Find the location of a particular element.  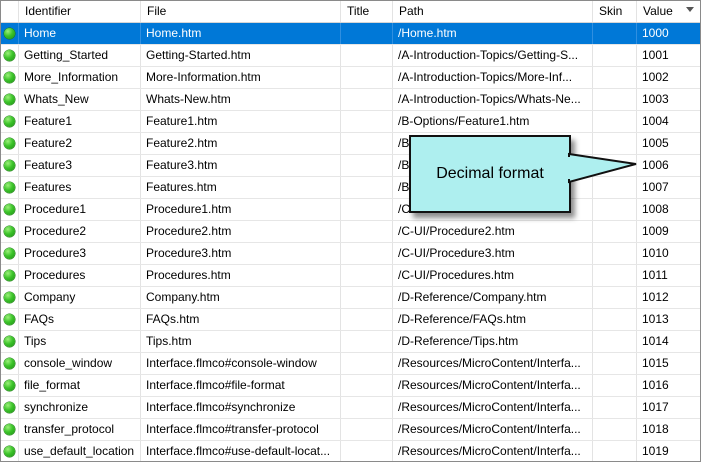

cell-file: Interface.flmco#synchronize is located at coordinates (241, 407).